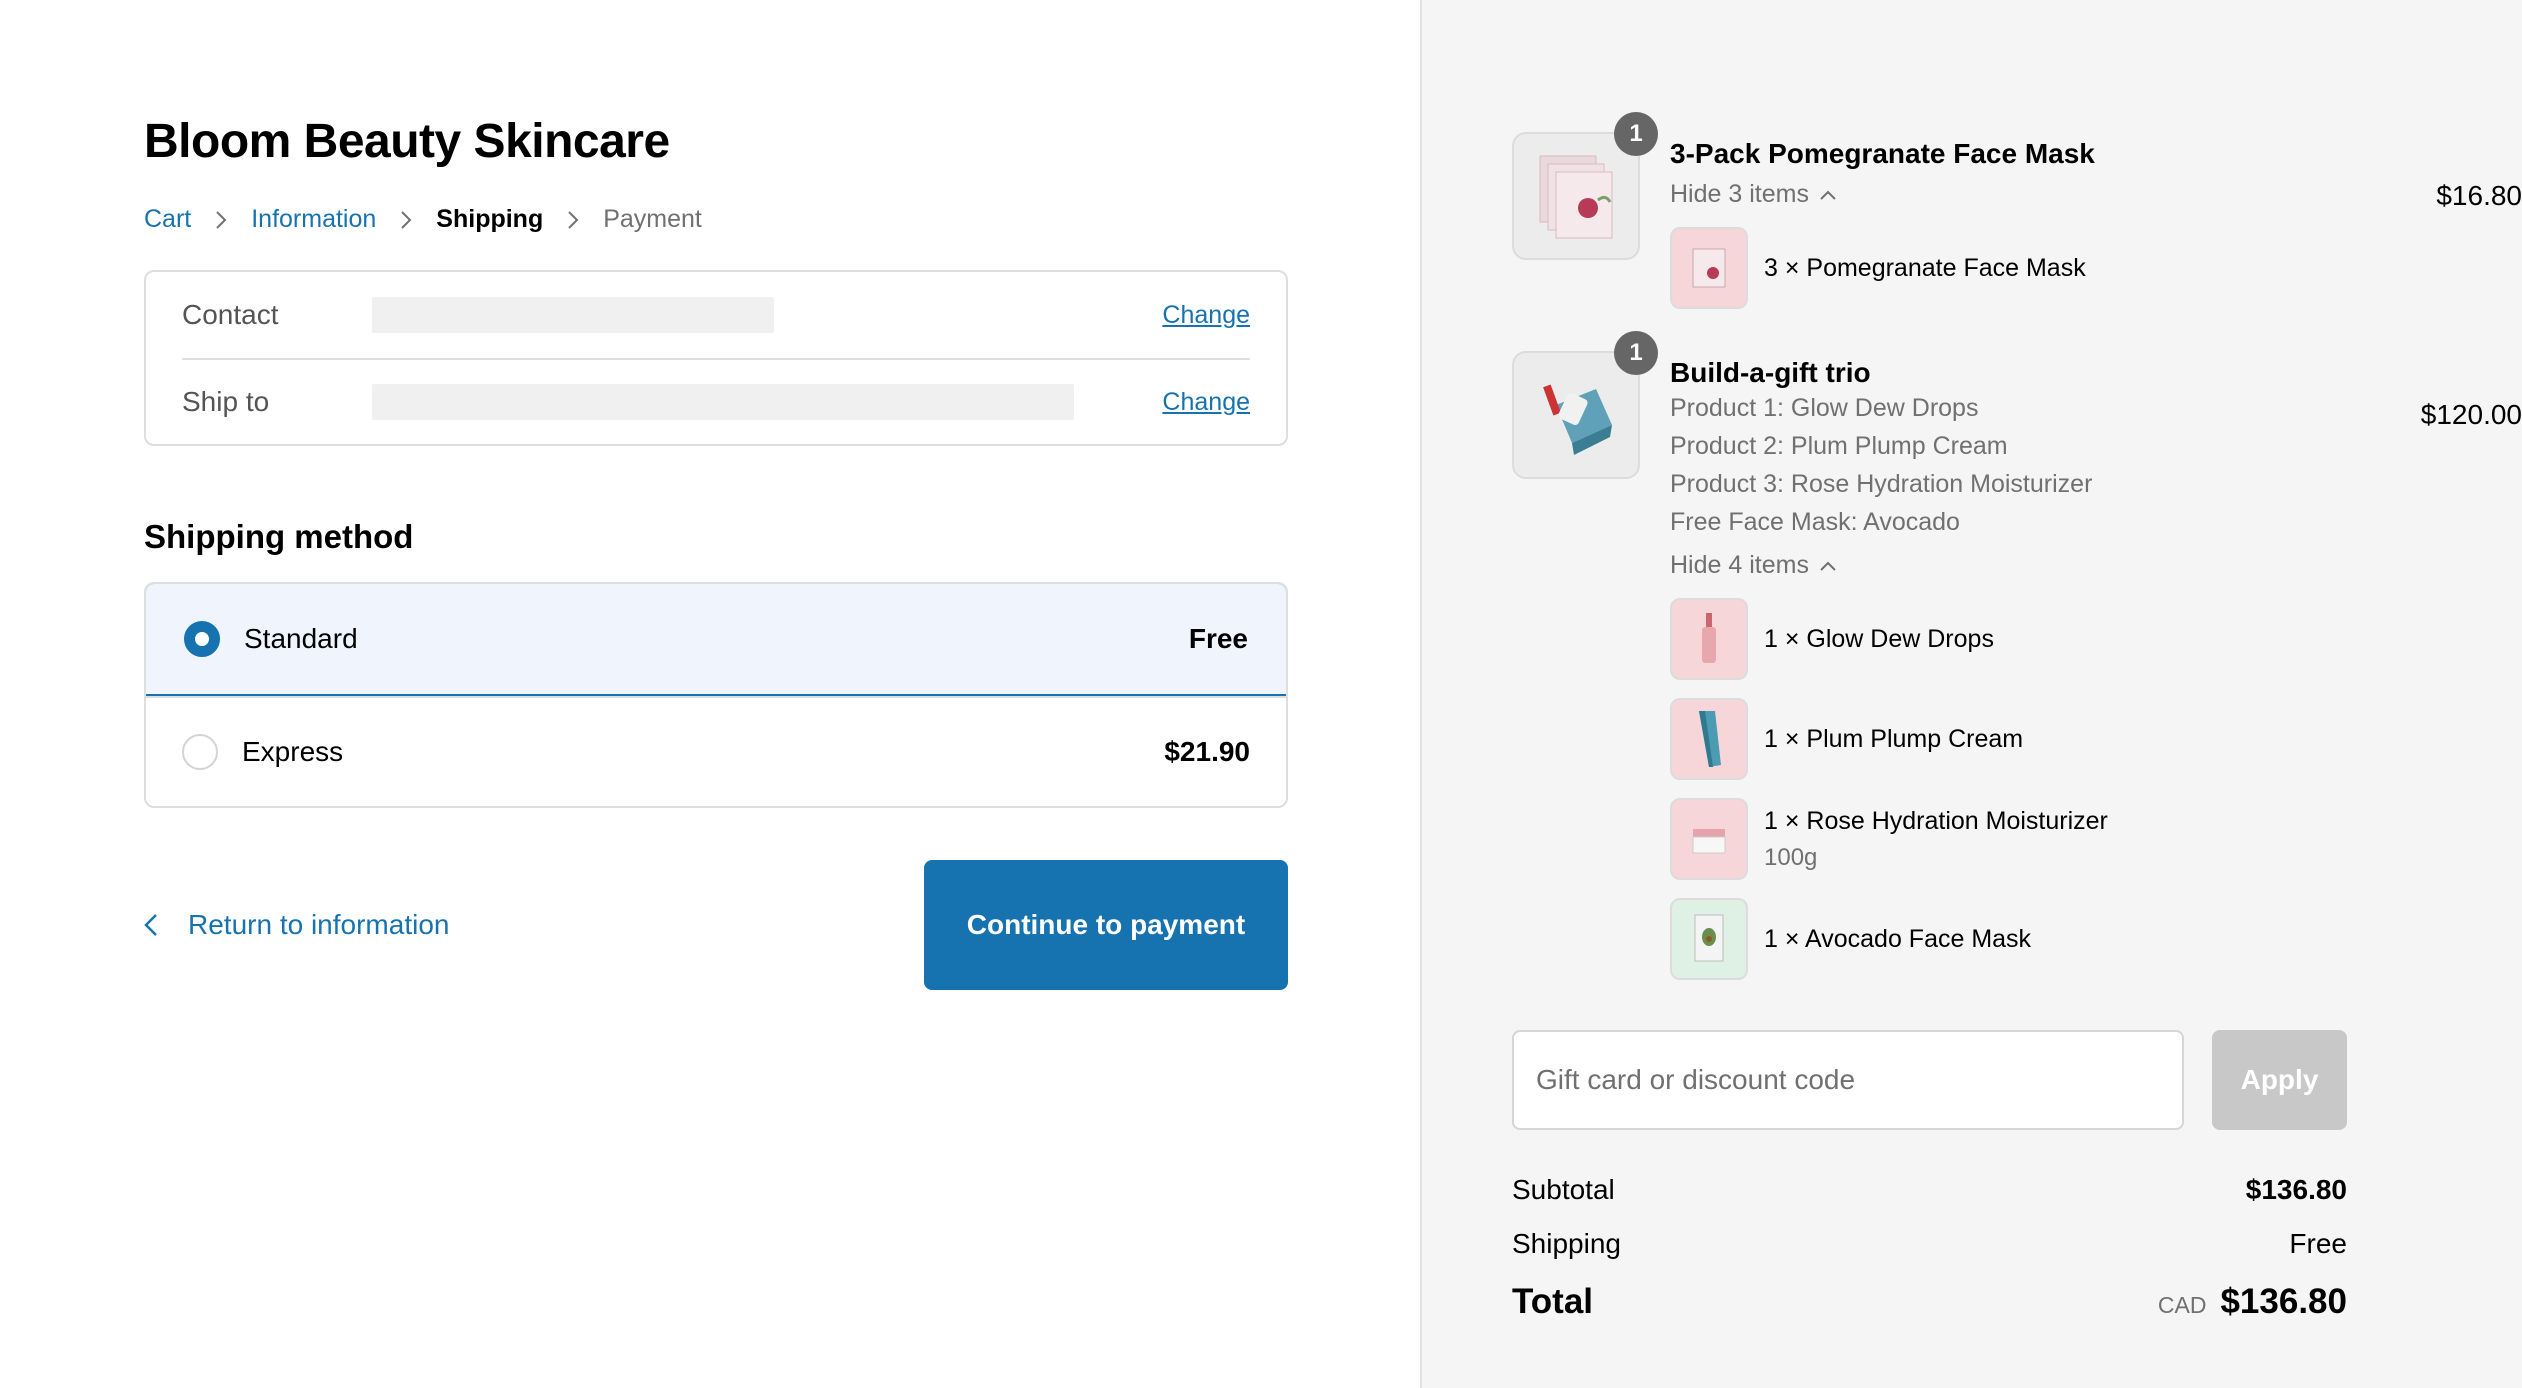  What do you see at coordinates (1848, 1080) in the screenshot?
I see `discount-code-input` at bounding box center [1848, 1080].